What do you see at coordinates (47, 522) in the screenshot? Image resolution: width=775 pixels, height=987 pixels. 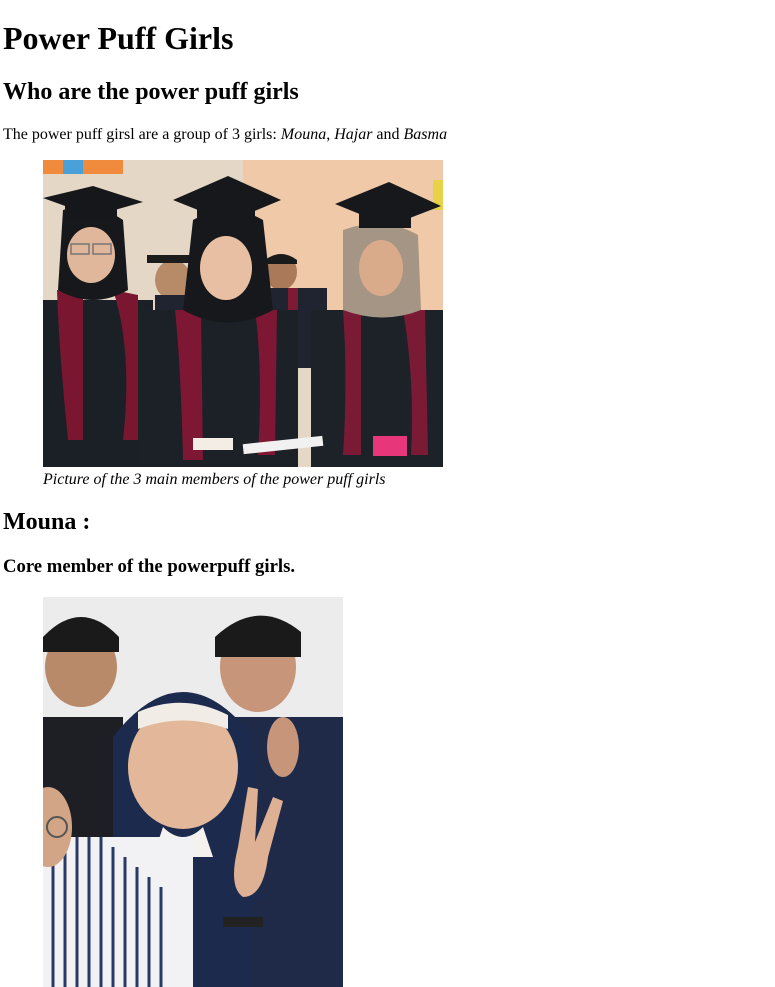 I see `member-heading: Mouna :` at bounding box center [47, 522].